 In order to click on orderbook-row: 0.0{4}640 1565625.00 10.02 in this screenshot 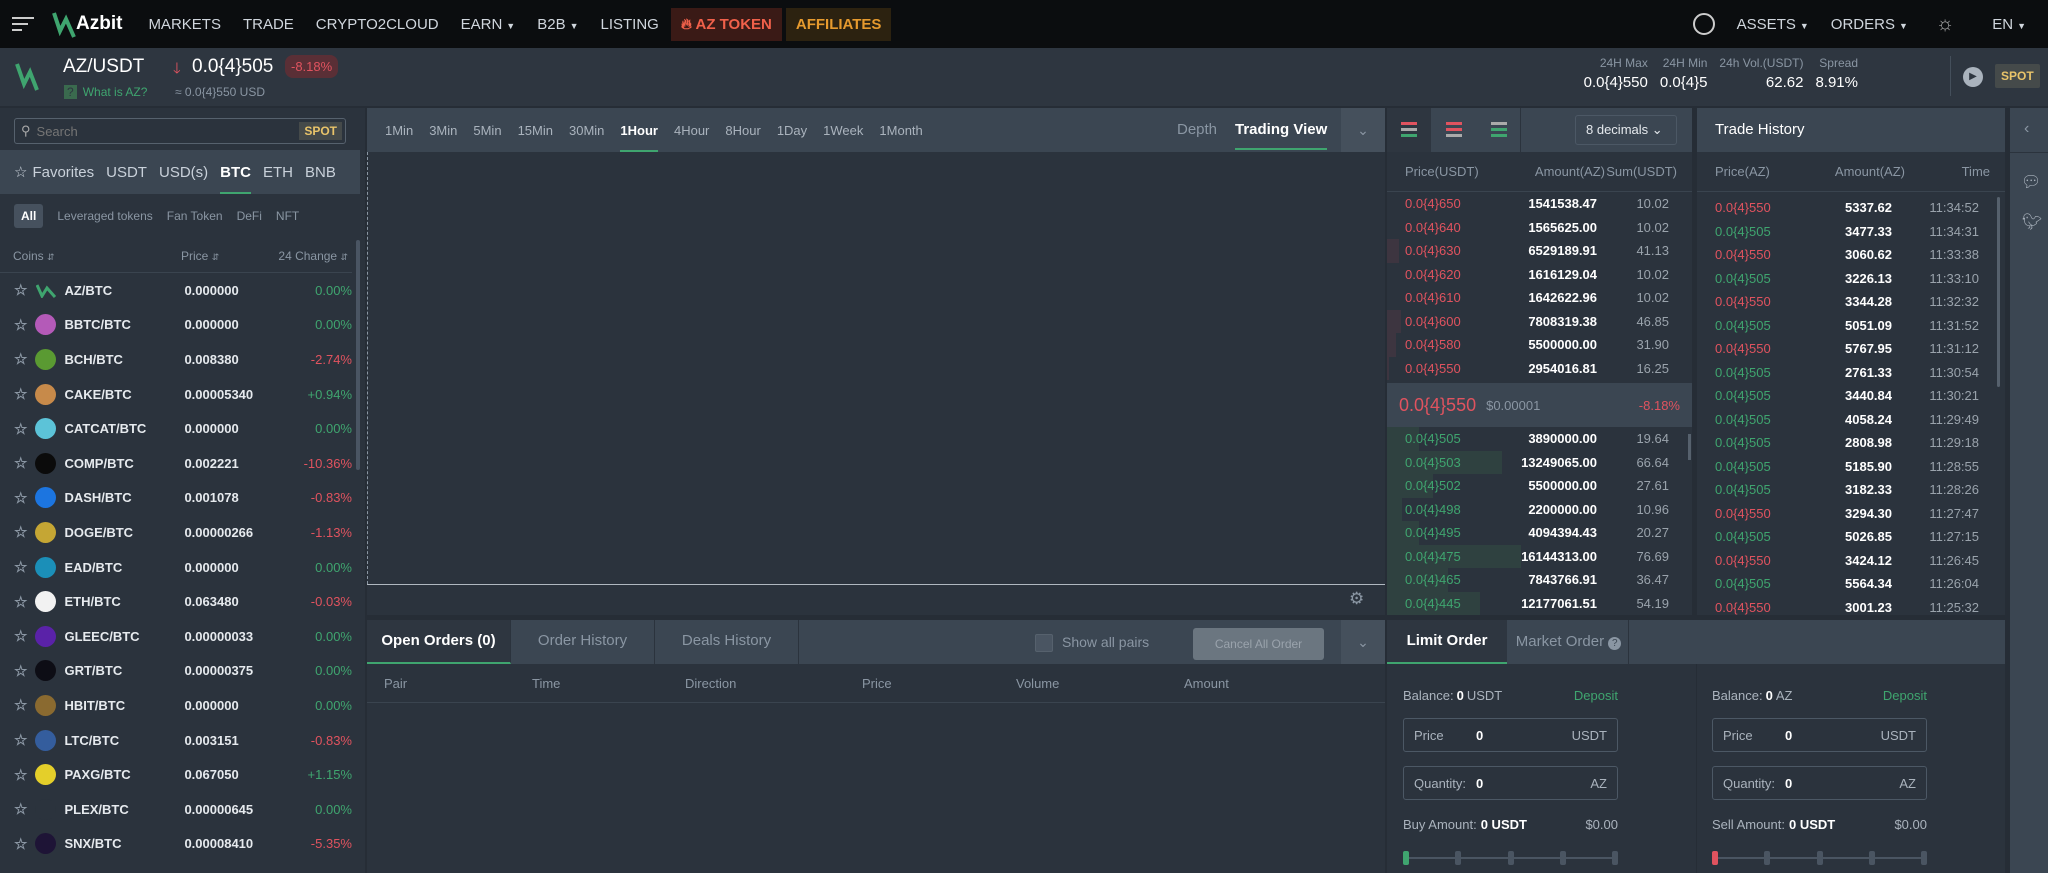, I will do `click(1534, 228)`.